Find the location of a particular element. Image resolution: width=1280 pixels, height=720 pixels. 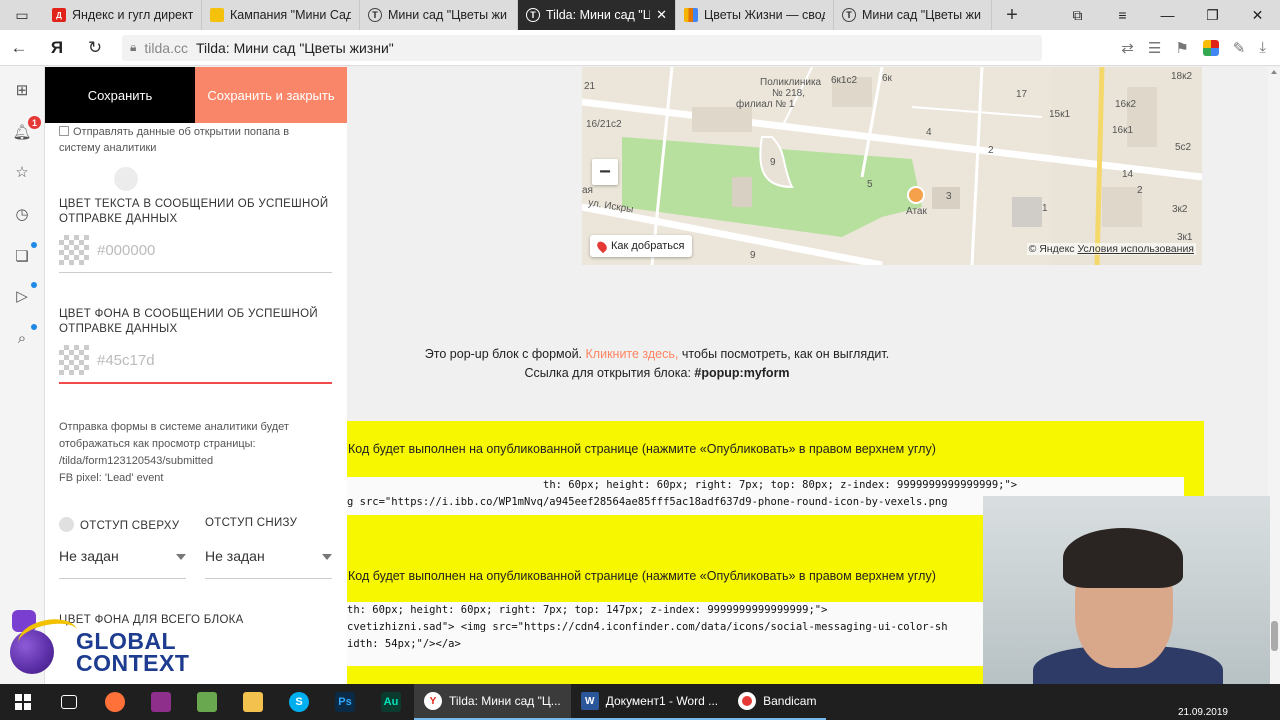

extension-icon is located at coordinates (1210, 47).